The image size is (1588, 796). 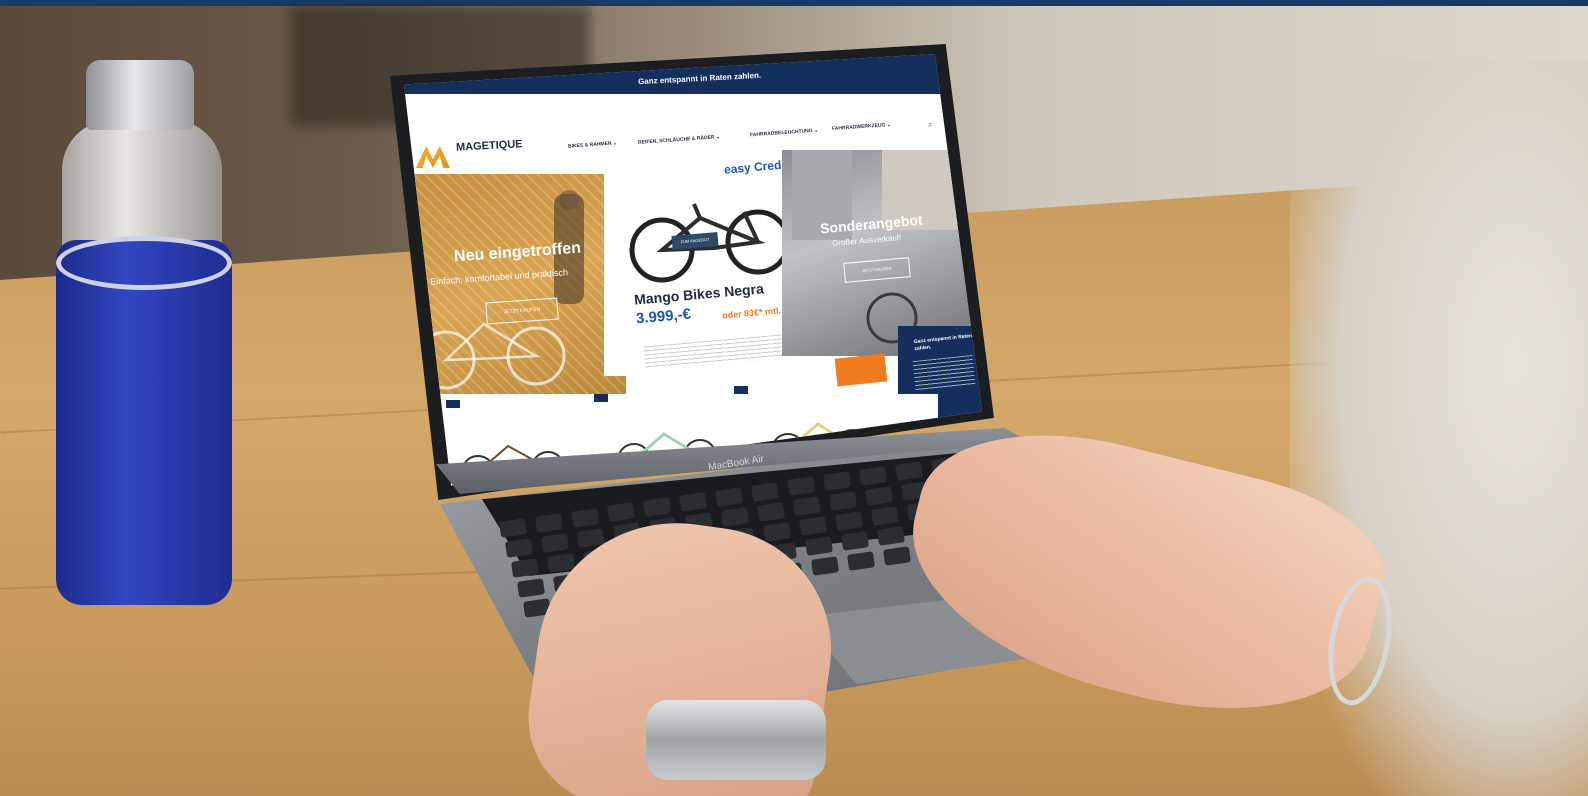 I want to click on installment-rate: oder 83€* mtl., so click(x=751, y=313).